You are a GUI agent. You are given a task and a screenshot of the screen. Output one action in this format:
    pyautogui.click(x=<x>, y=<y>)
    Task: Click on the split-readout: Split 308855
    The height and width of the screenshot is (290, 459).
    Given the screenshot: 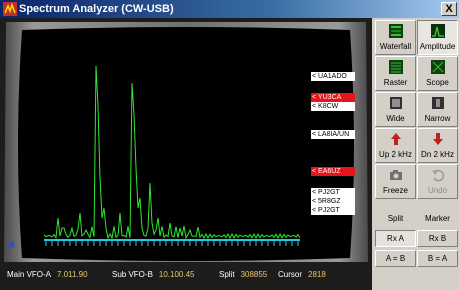 What is the action you would take?
    pyautogui.click(x=243, y=275)
    